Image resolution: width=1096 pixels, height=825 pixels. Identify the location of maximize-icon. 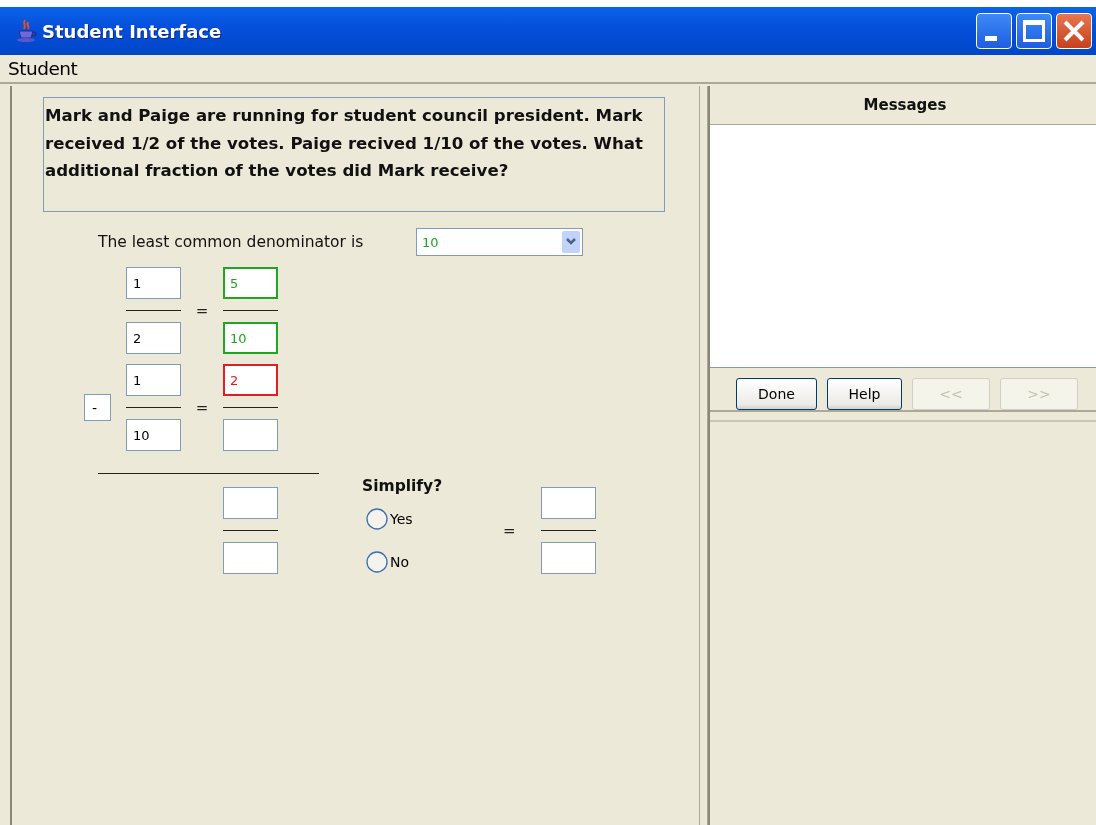
(1034, 31).